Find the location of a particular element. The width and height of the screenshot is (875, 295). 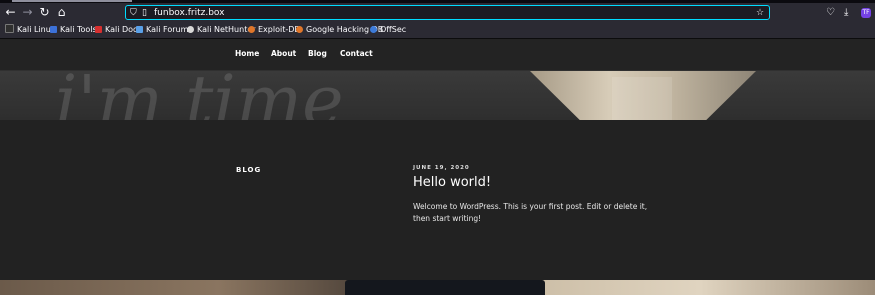

nav-about: About is located at coordinates (283, 54).